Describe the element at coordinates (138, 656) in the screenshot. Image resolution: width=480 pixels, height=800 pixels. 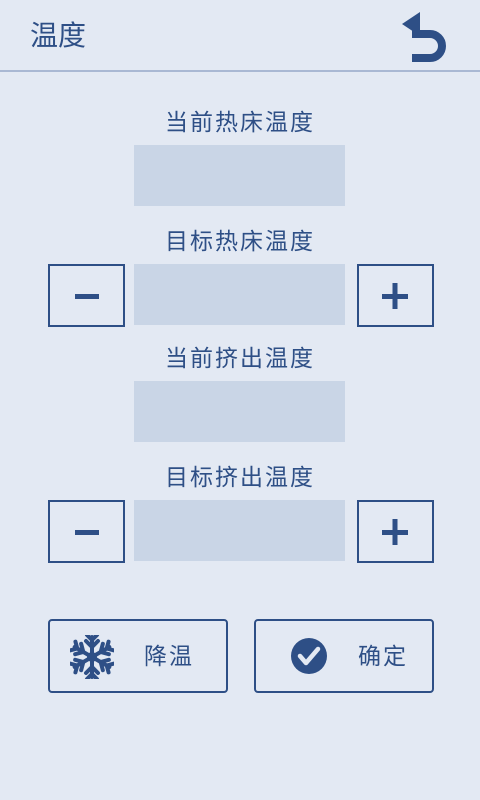
I see `cooldown-button: 降温` at that location.